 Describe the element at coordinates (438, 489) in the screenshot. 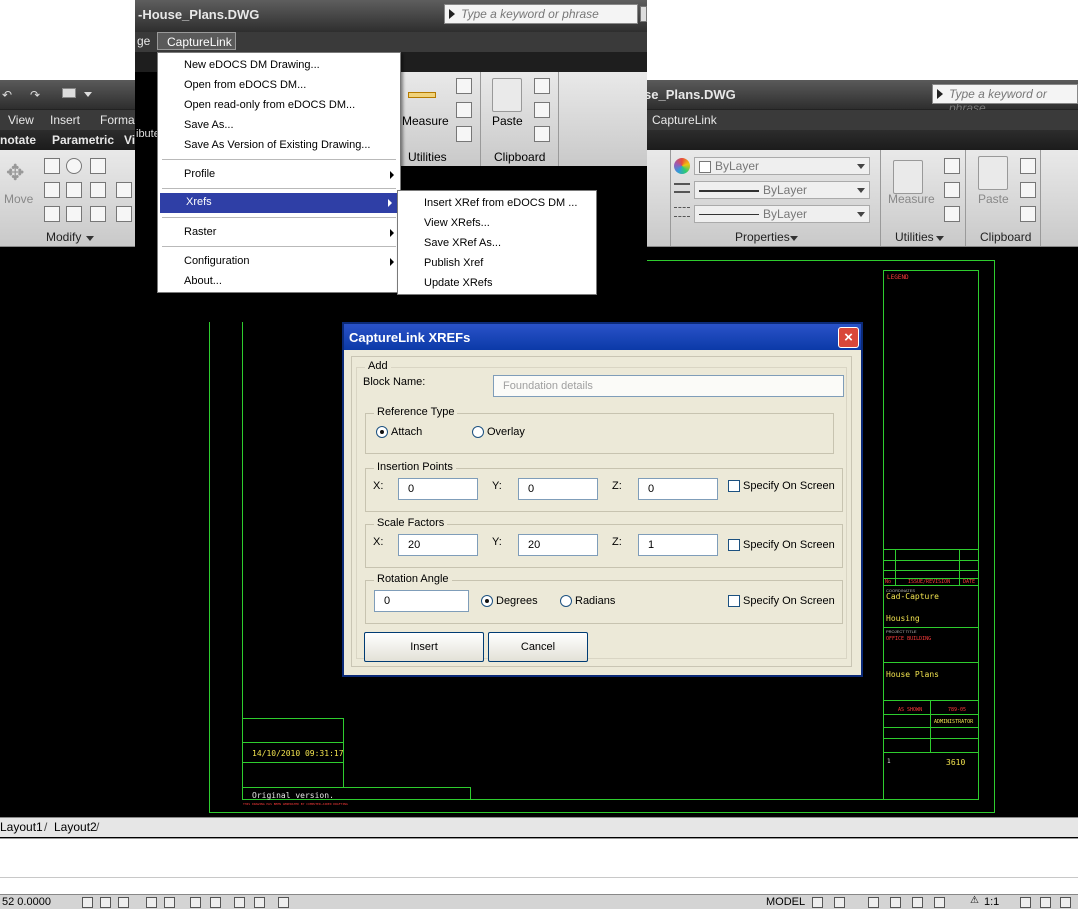

I see `insertion-x-field: 0` at that location.